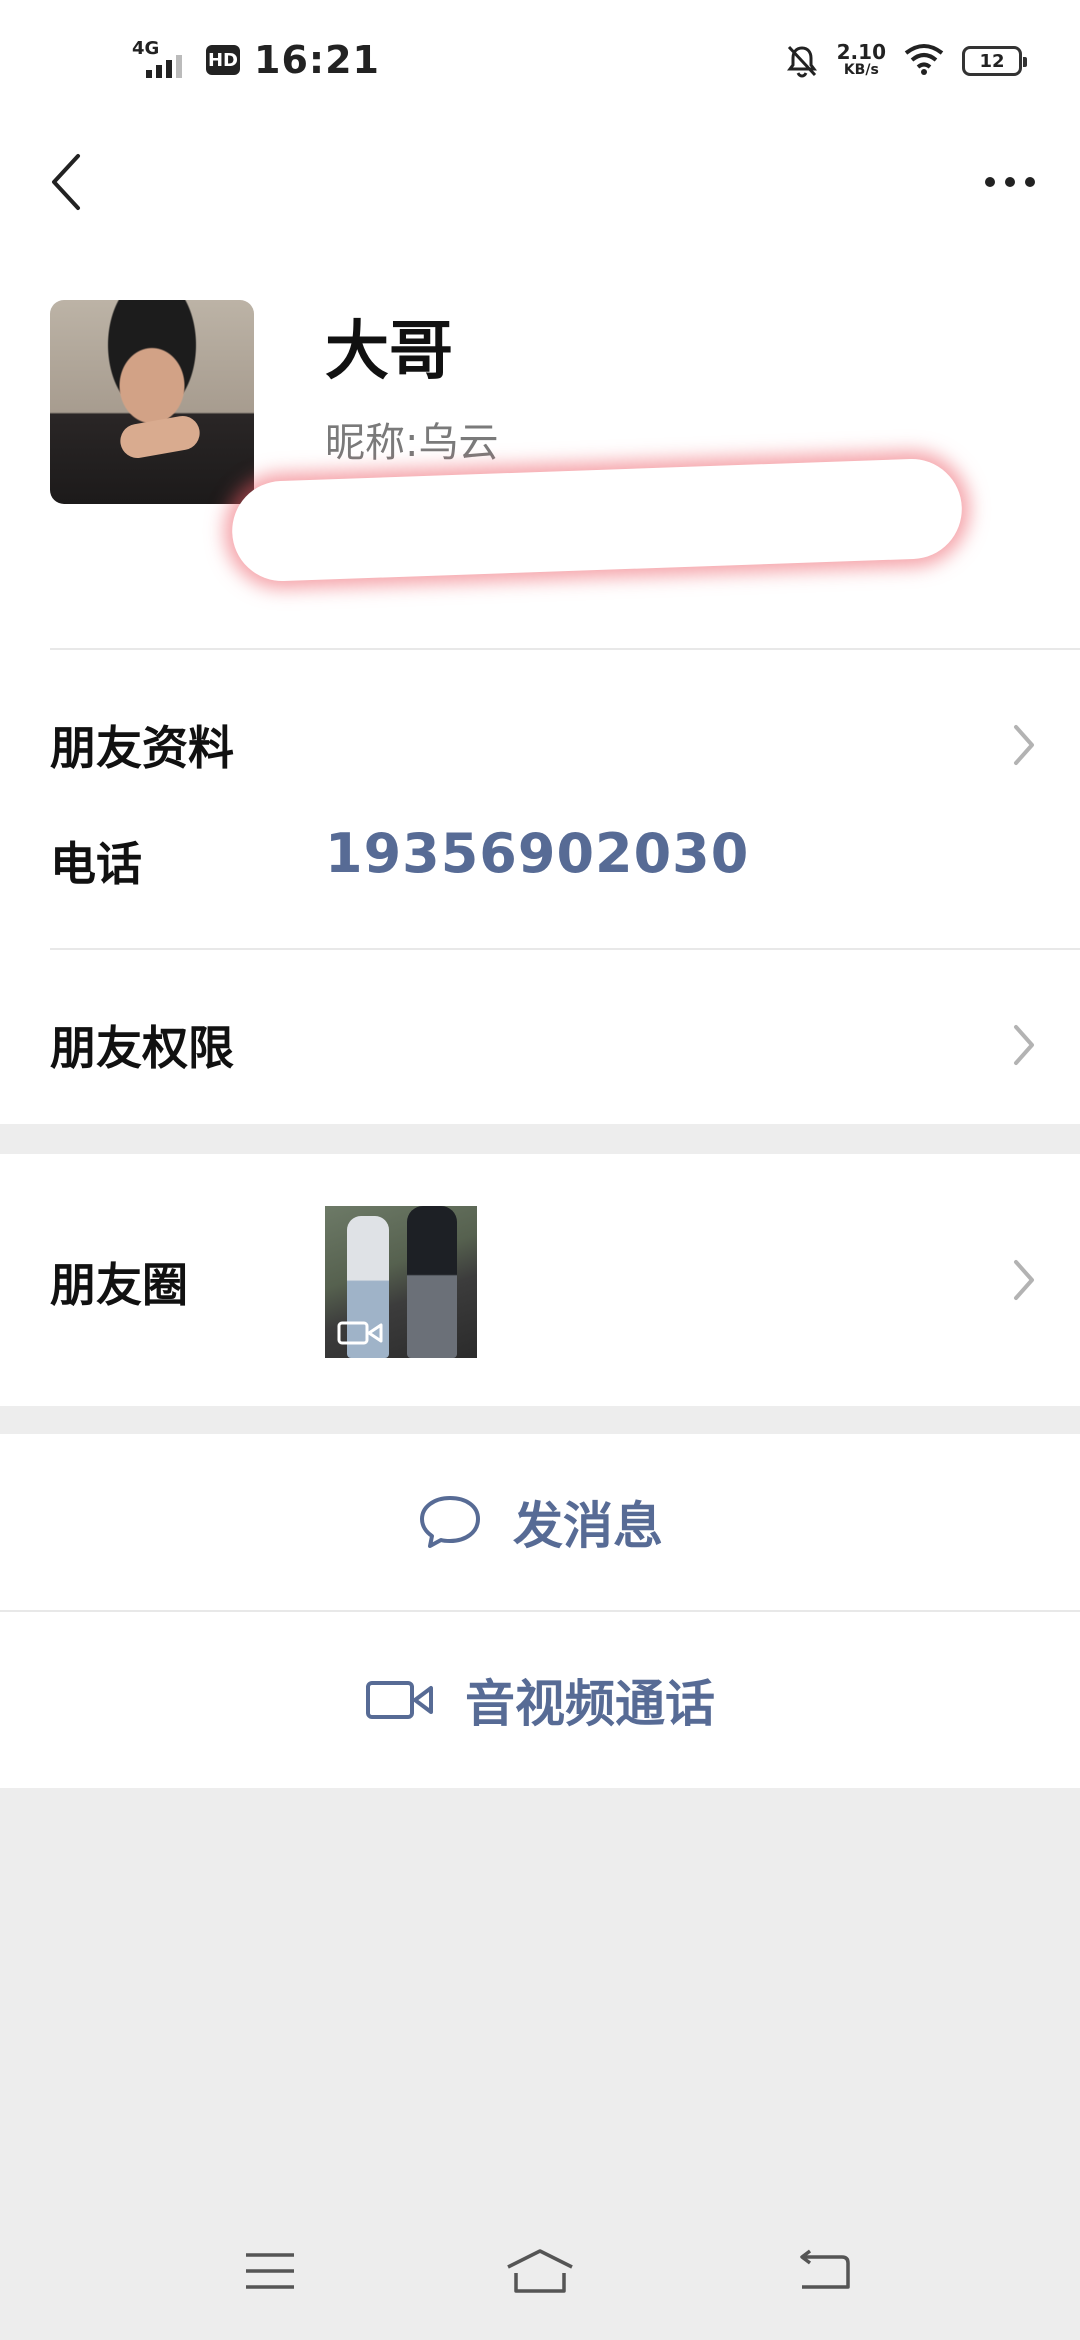 Image resolution: width=1080 pixels, height=2340 pixels. Describe the element at coordinates (389, 352) in the screenshot. I see `contact-name: 大哥` at that location.